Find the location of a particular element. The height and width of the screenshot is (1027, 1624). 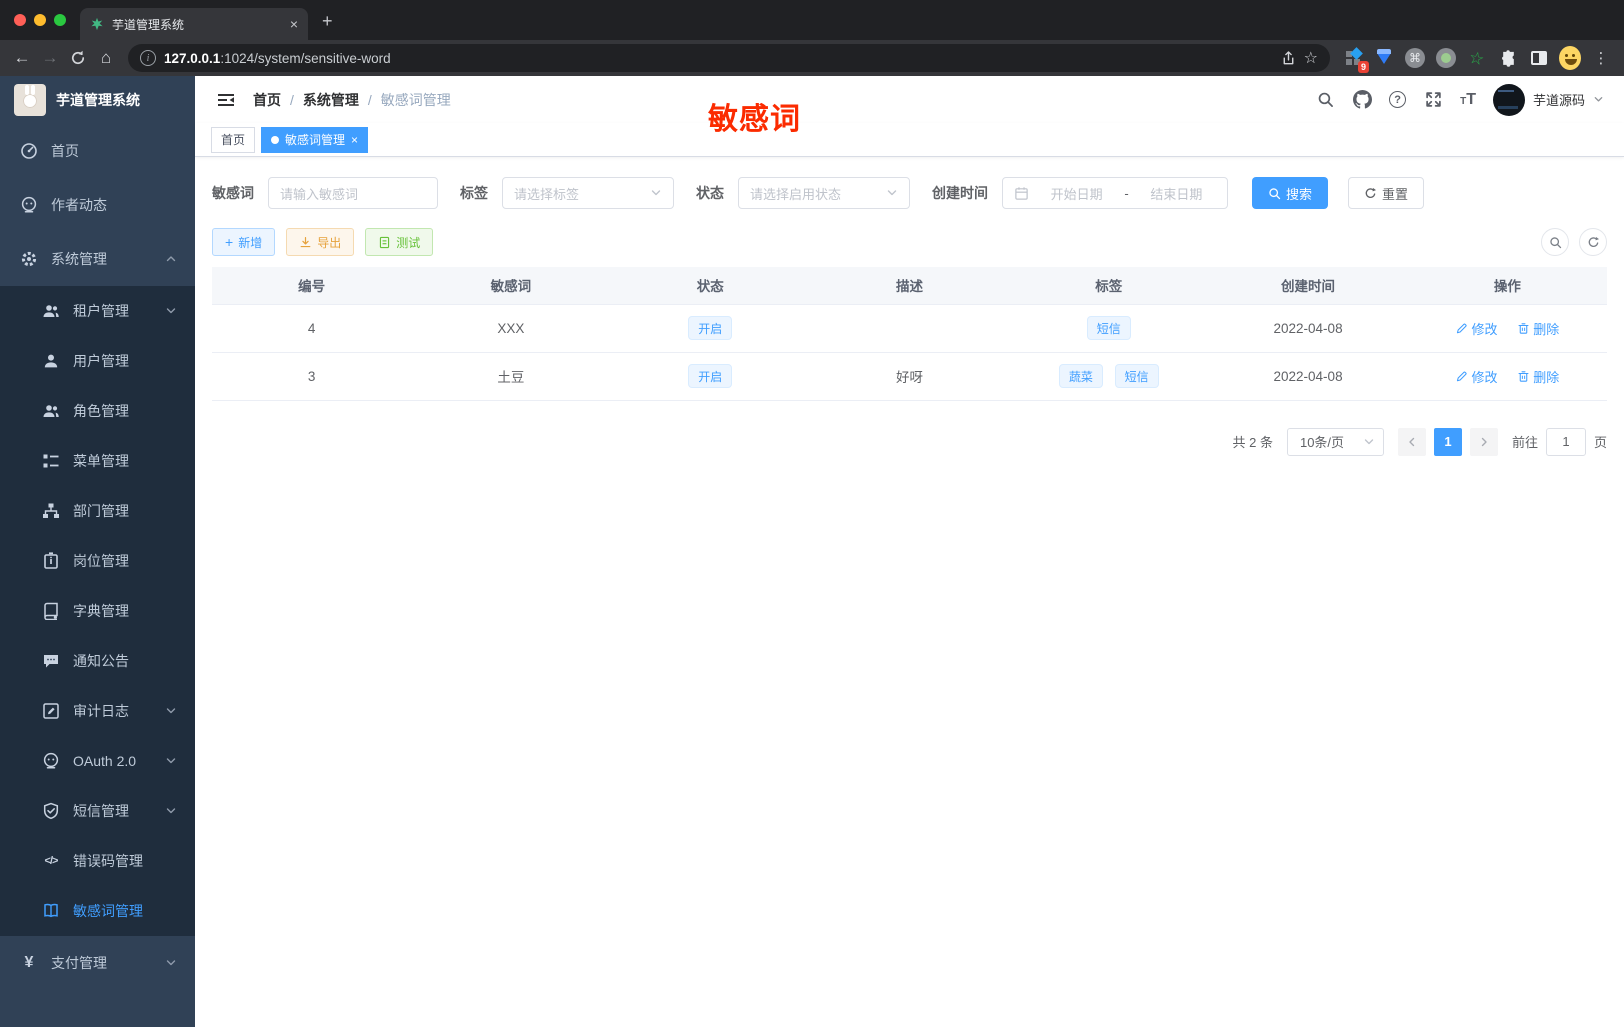

tab-home: 首页 is located at coordinates (233, 139).